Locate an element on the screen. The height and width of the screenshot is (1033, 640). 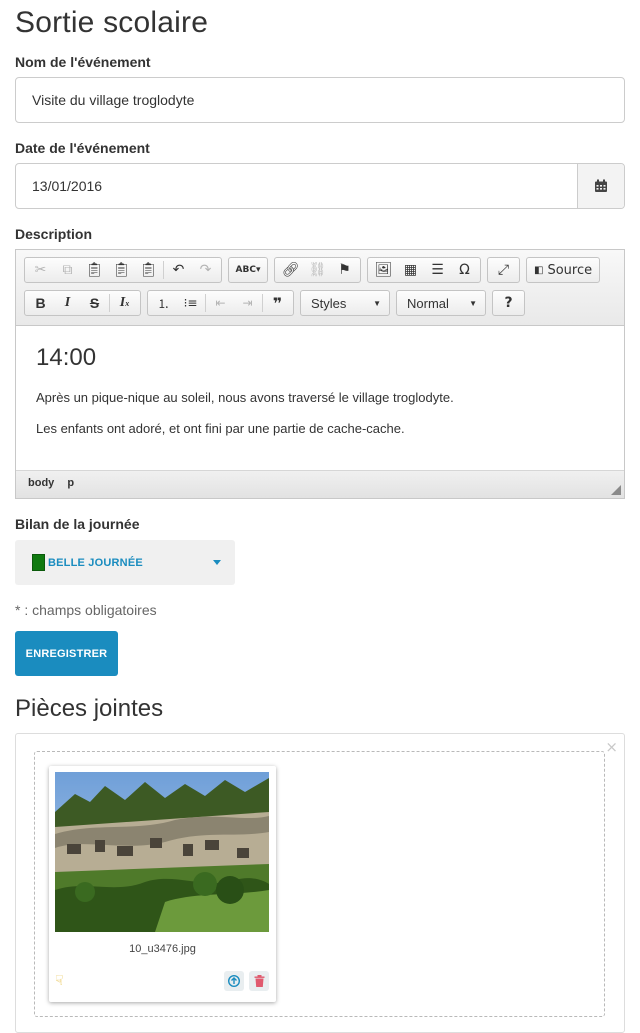
hand-pointer-icon: ☟ is located at coordinates (59, 980).